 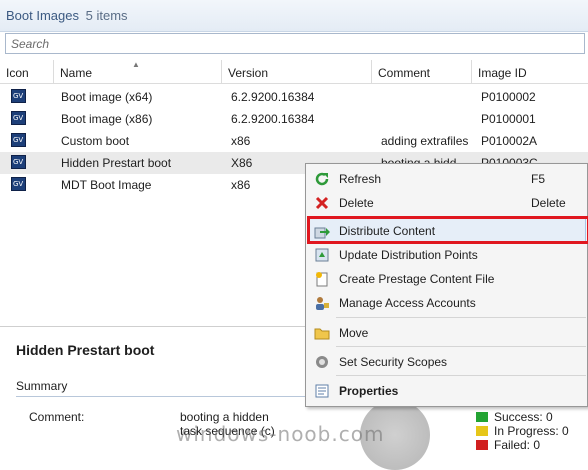 What do you see at coordinates (106, 185) in the screenshot?
I see `row-name: MDT Boot Image` at bounding box center [106, 185].